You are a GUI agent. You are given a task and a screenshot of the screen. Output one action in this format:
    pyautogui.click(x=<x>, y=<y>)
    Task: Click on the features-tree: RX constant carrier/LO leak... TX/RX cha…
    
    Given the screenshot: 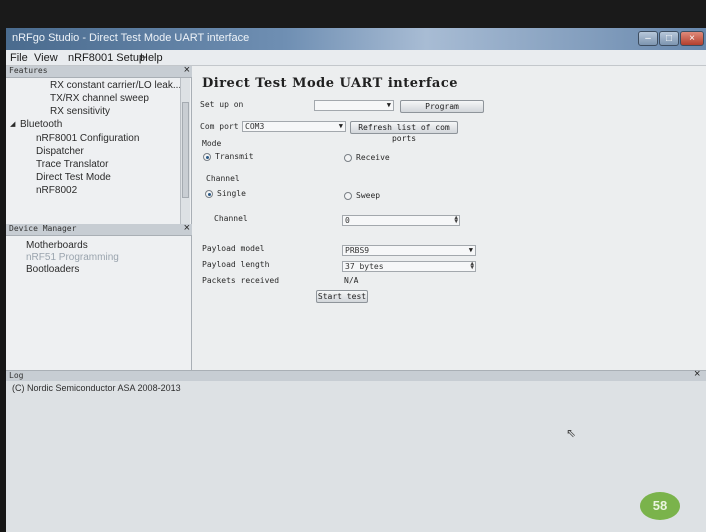 What is the action you would take?
    pyautogui.click(x=99, y=152)
    